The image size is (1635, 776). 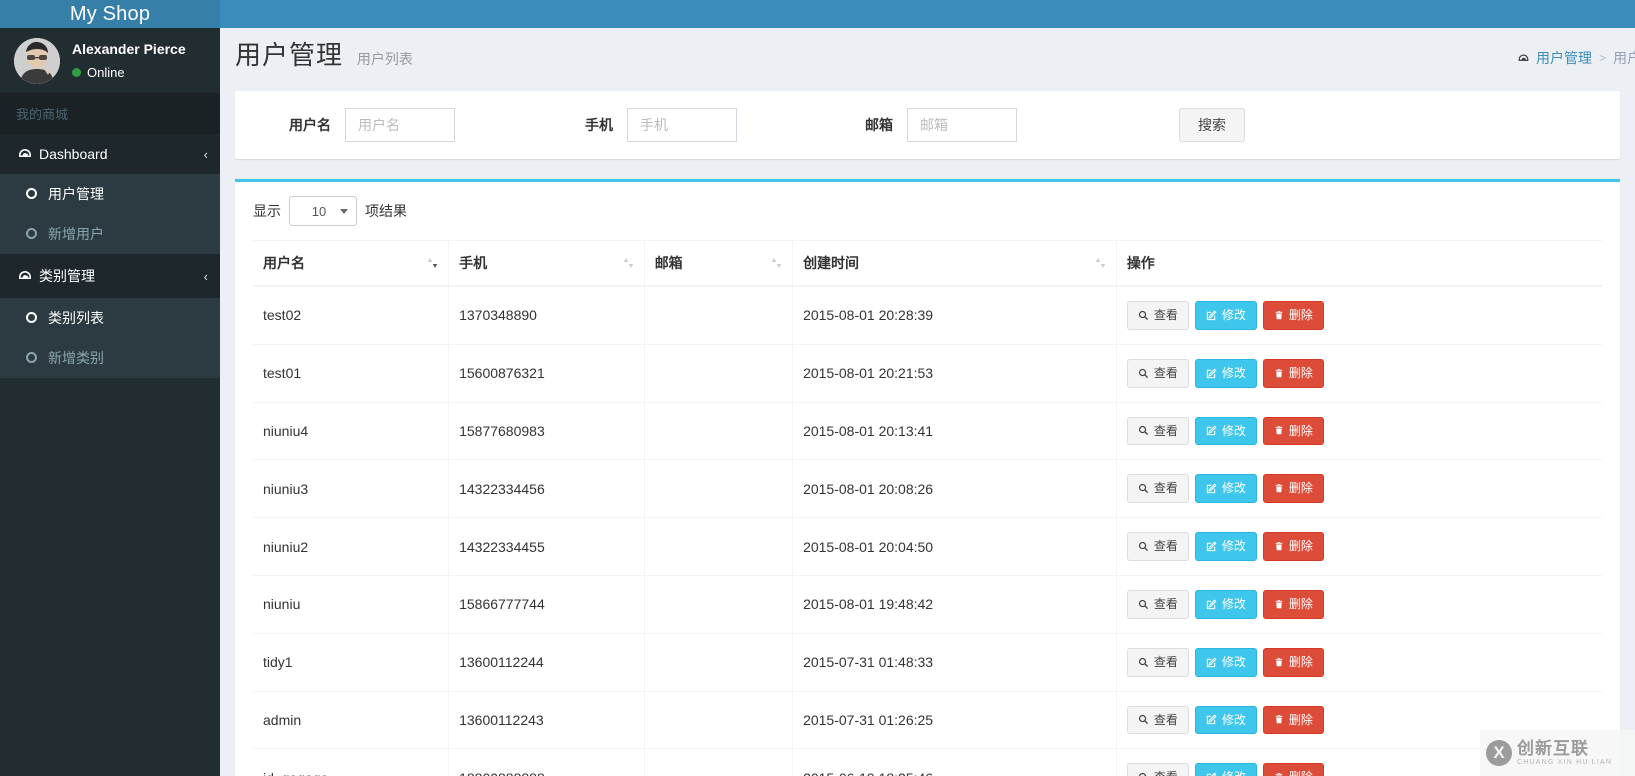 What do you see at coordinates (205, 276) in the screenshot?
I see `chevron-left-icon: ‹` at bounding box center [205, 276].